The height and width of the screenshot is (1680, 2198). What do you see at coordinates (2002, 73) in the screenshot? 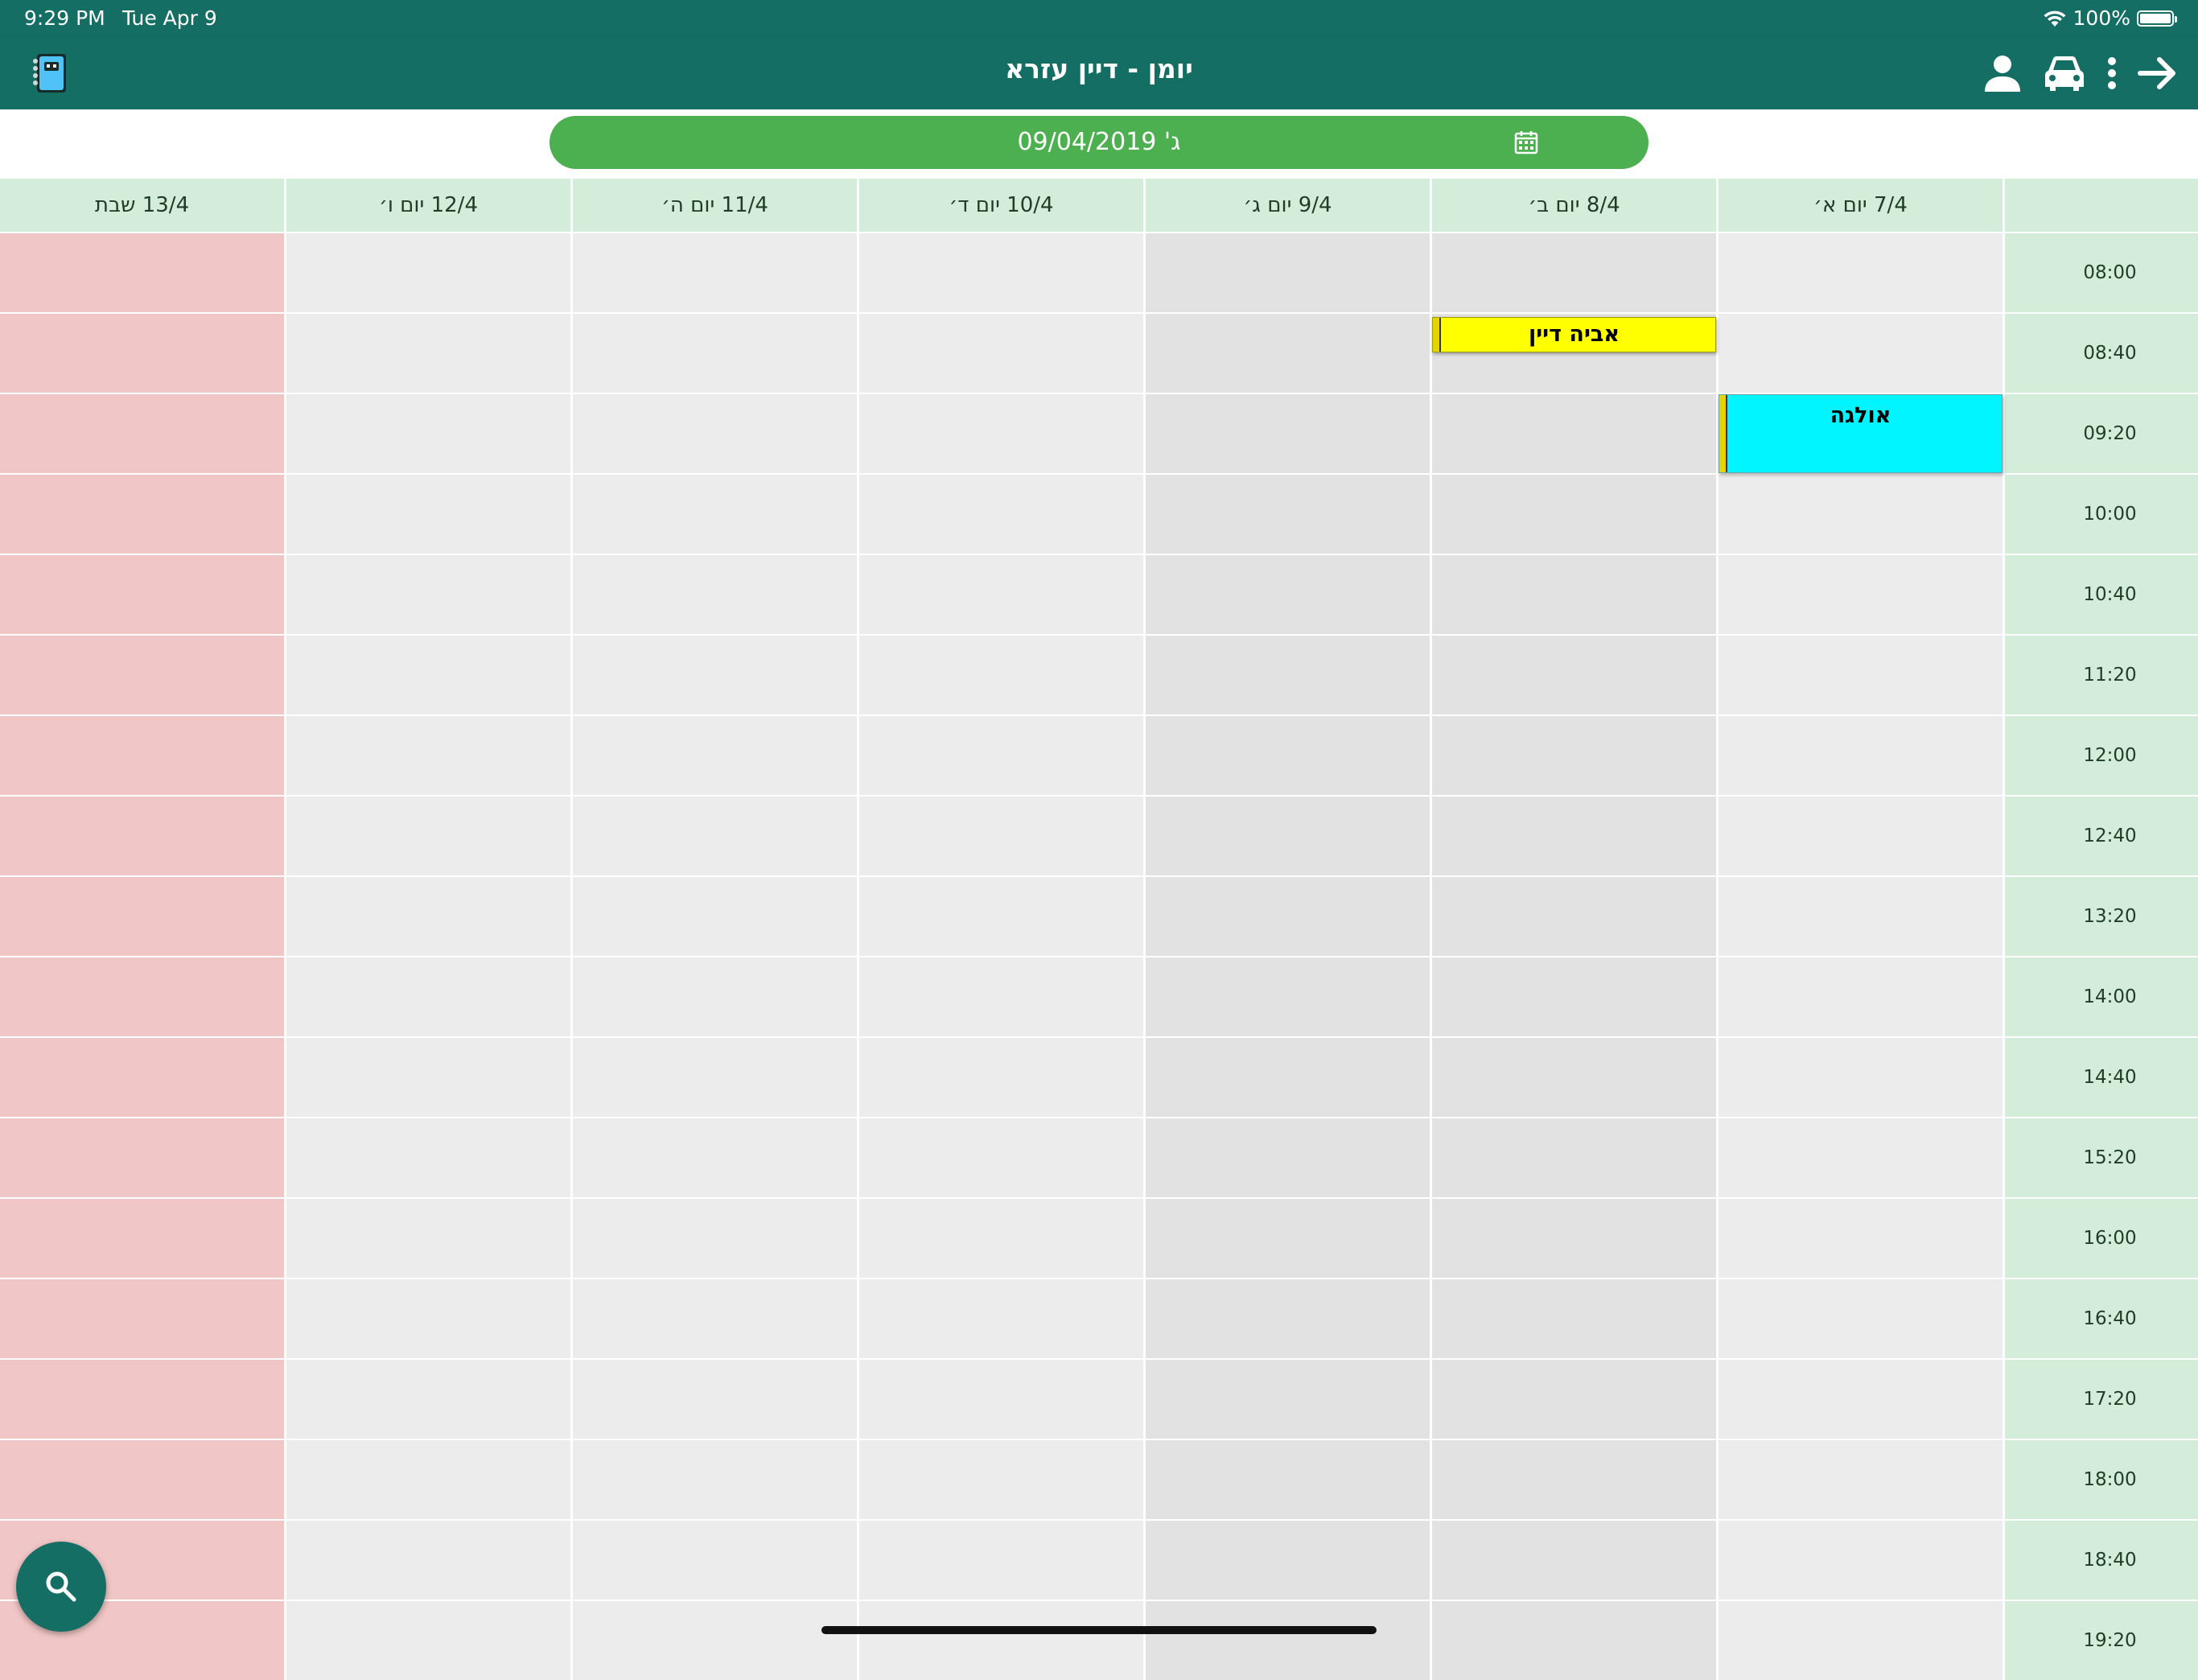
I see `person-icon` at bounding box center [2002, 73].